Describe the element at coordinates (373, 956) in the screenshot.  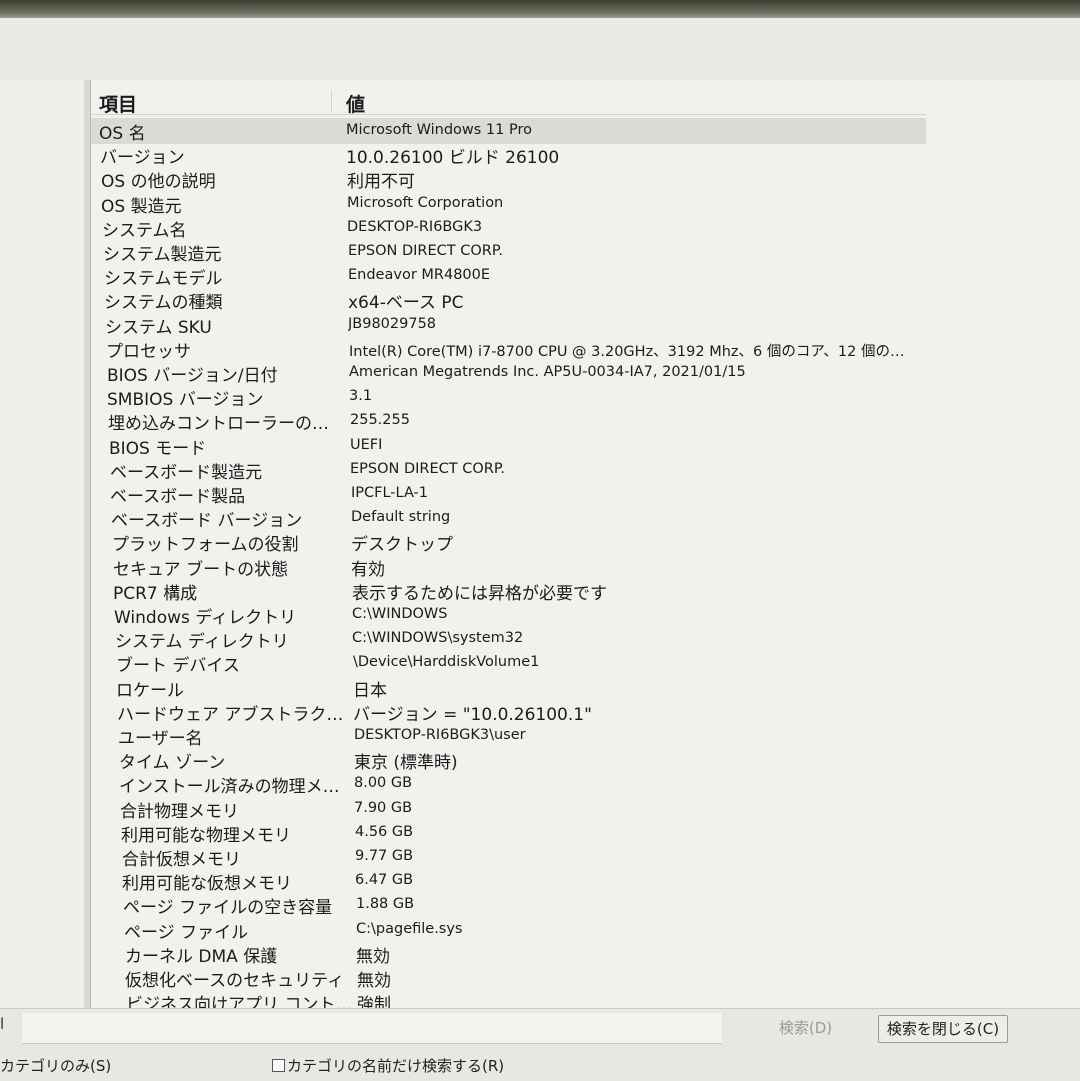
I see `row-item-value: 無効` at that location.